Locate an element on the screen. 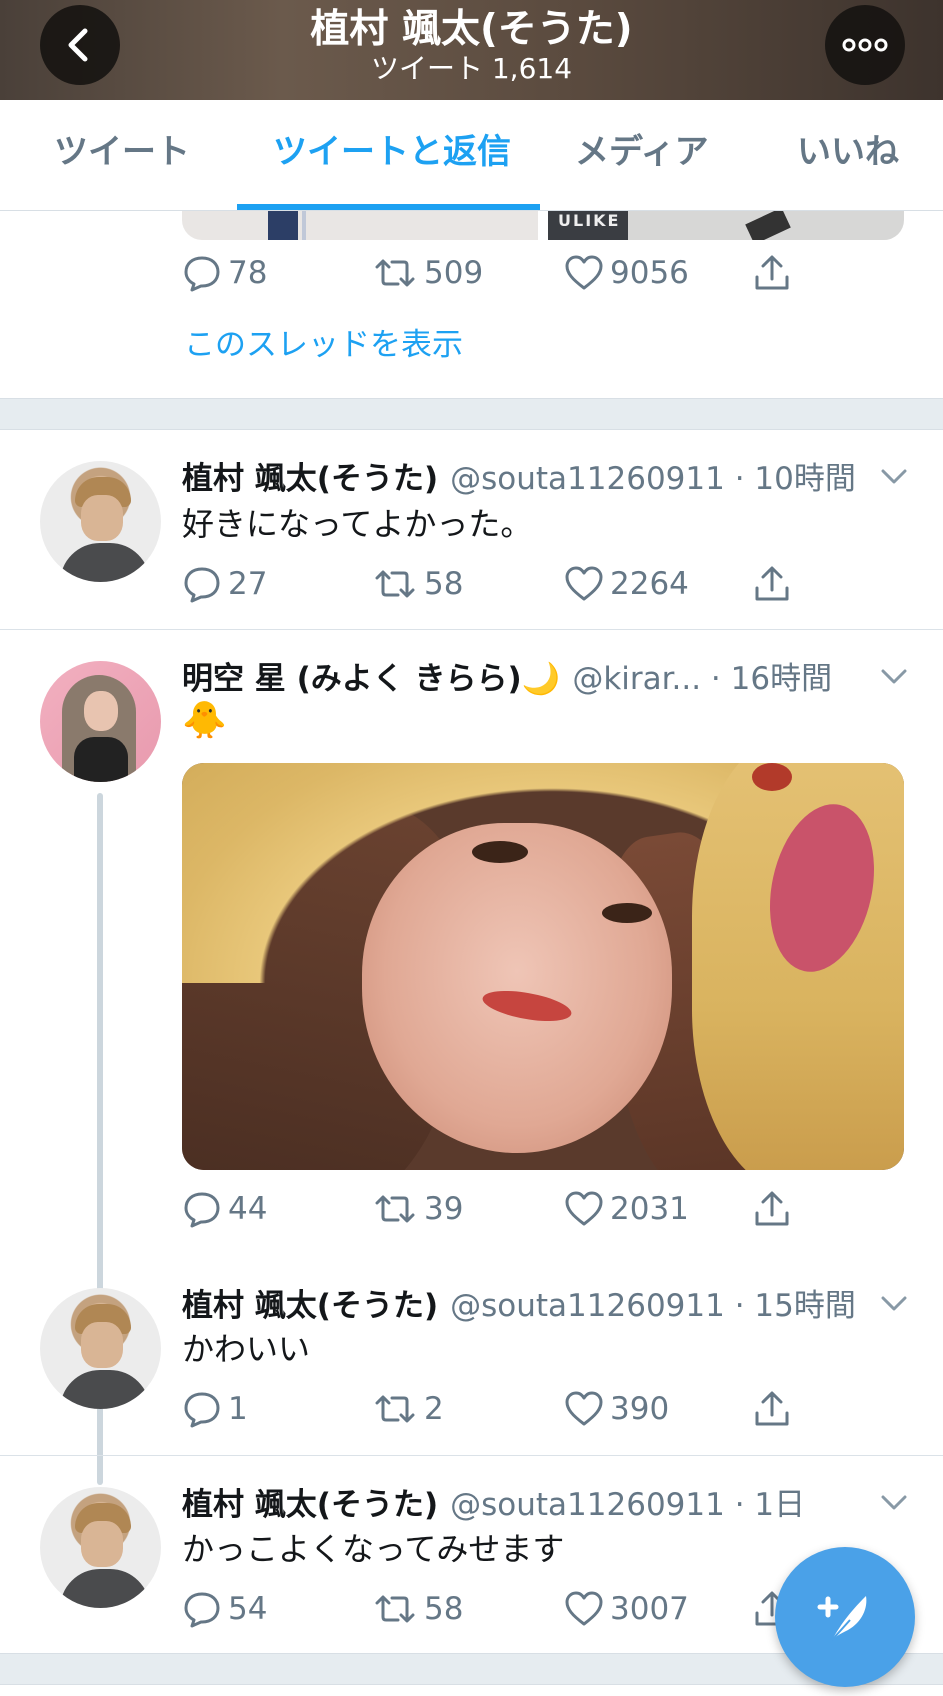  media-image-left is located at coordinates (360, 225).